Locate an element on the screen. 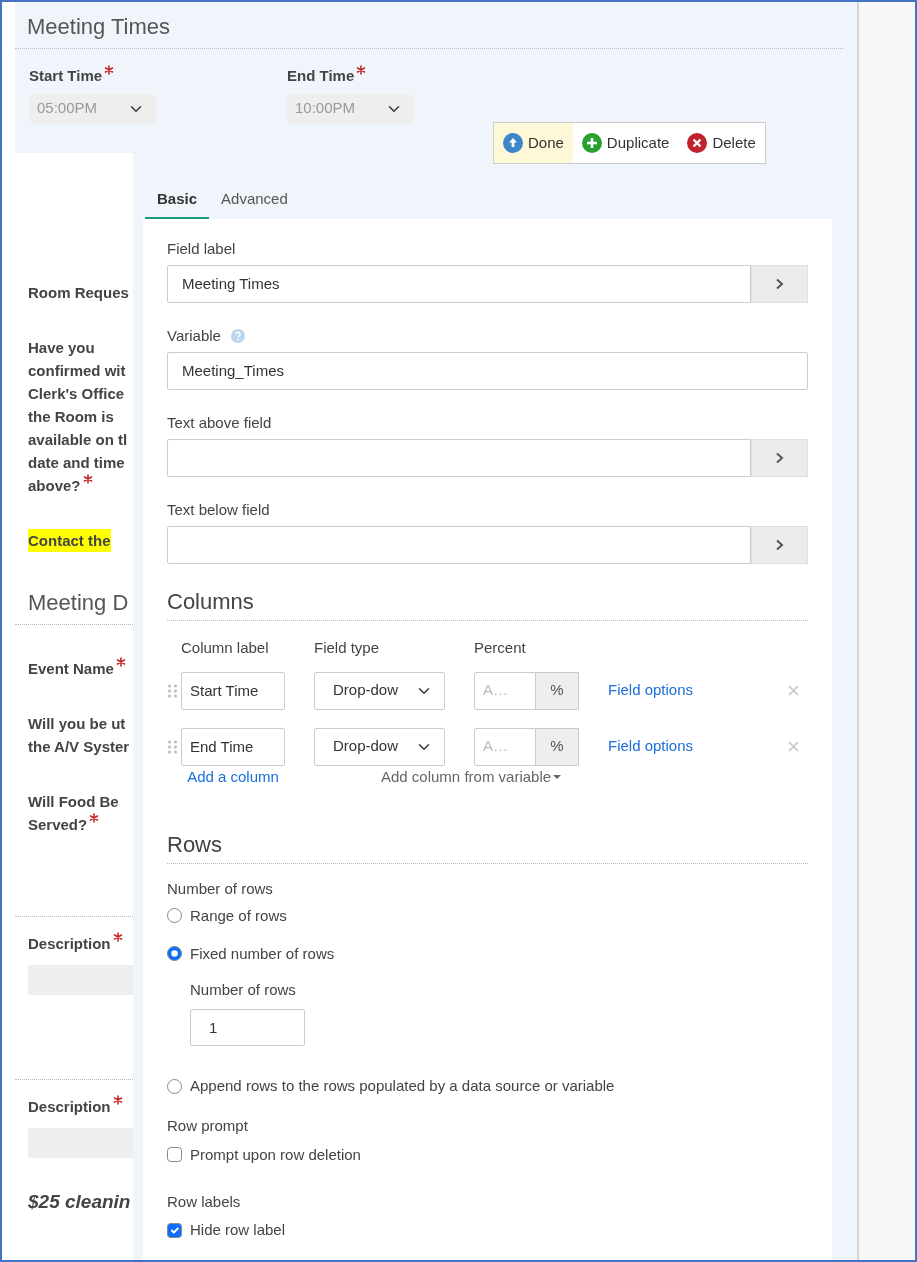 This screenshot has width=917, height=1262. field-label: Field label is located at coordinates (201, 248).